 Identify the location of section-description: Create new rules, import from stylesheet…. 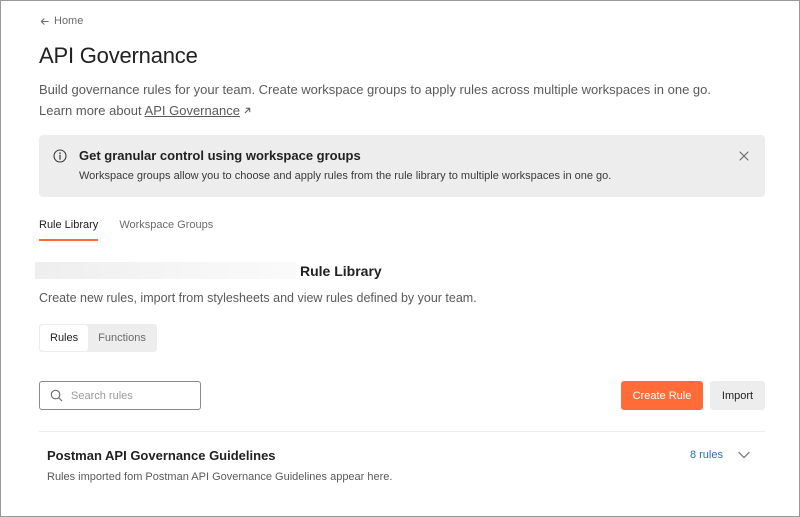
(258, 298).